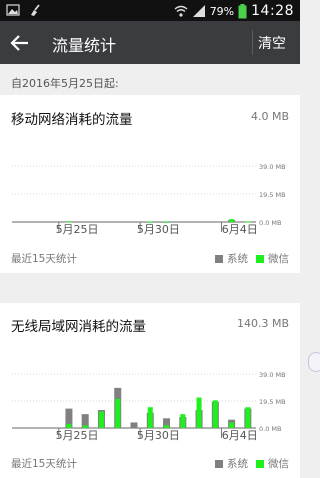 This screenshot has height=478, width=320. What do you see at coordinates (262, 323) in the screenshot?
I see `wifi-total: 140.3 MB` at bounding box center [262, 323].